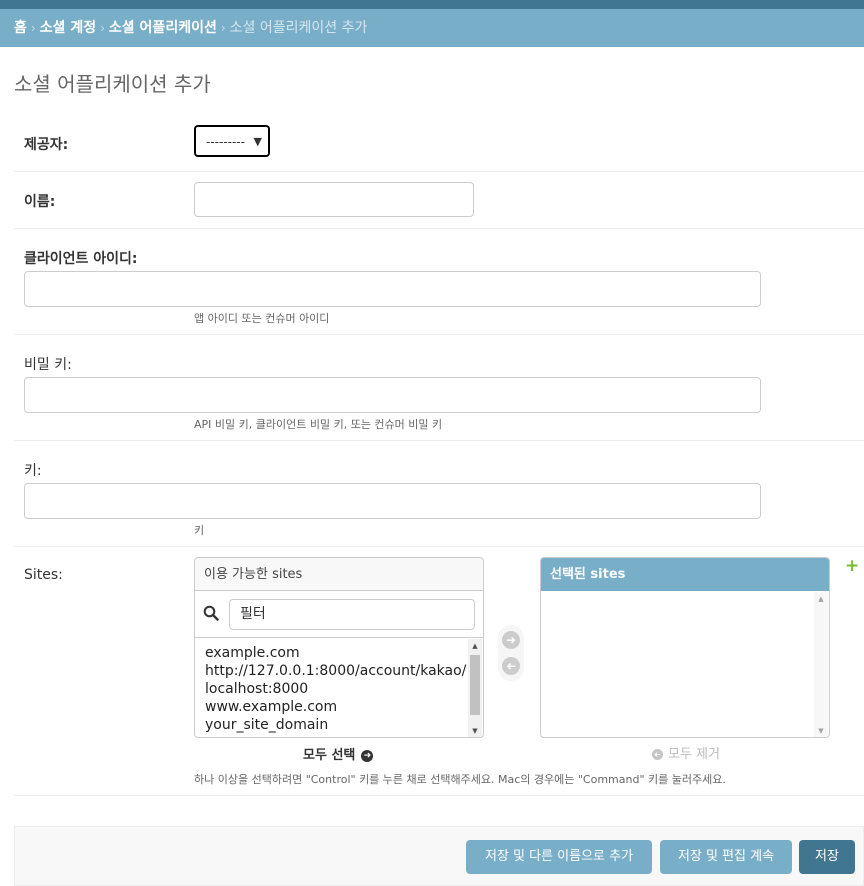 The image size is (864, 886). What do you see at coordinates (439, 143) in the screenshot?
I see `provider-row: 제공자: --------- ▼` at bounding box center [439, 143].